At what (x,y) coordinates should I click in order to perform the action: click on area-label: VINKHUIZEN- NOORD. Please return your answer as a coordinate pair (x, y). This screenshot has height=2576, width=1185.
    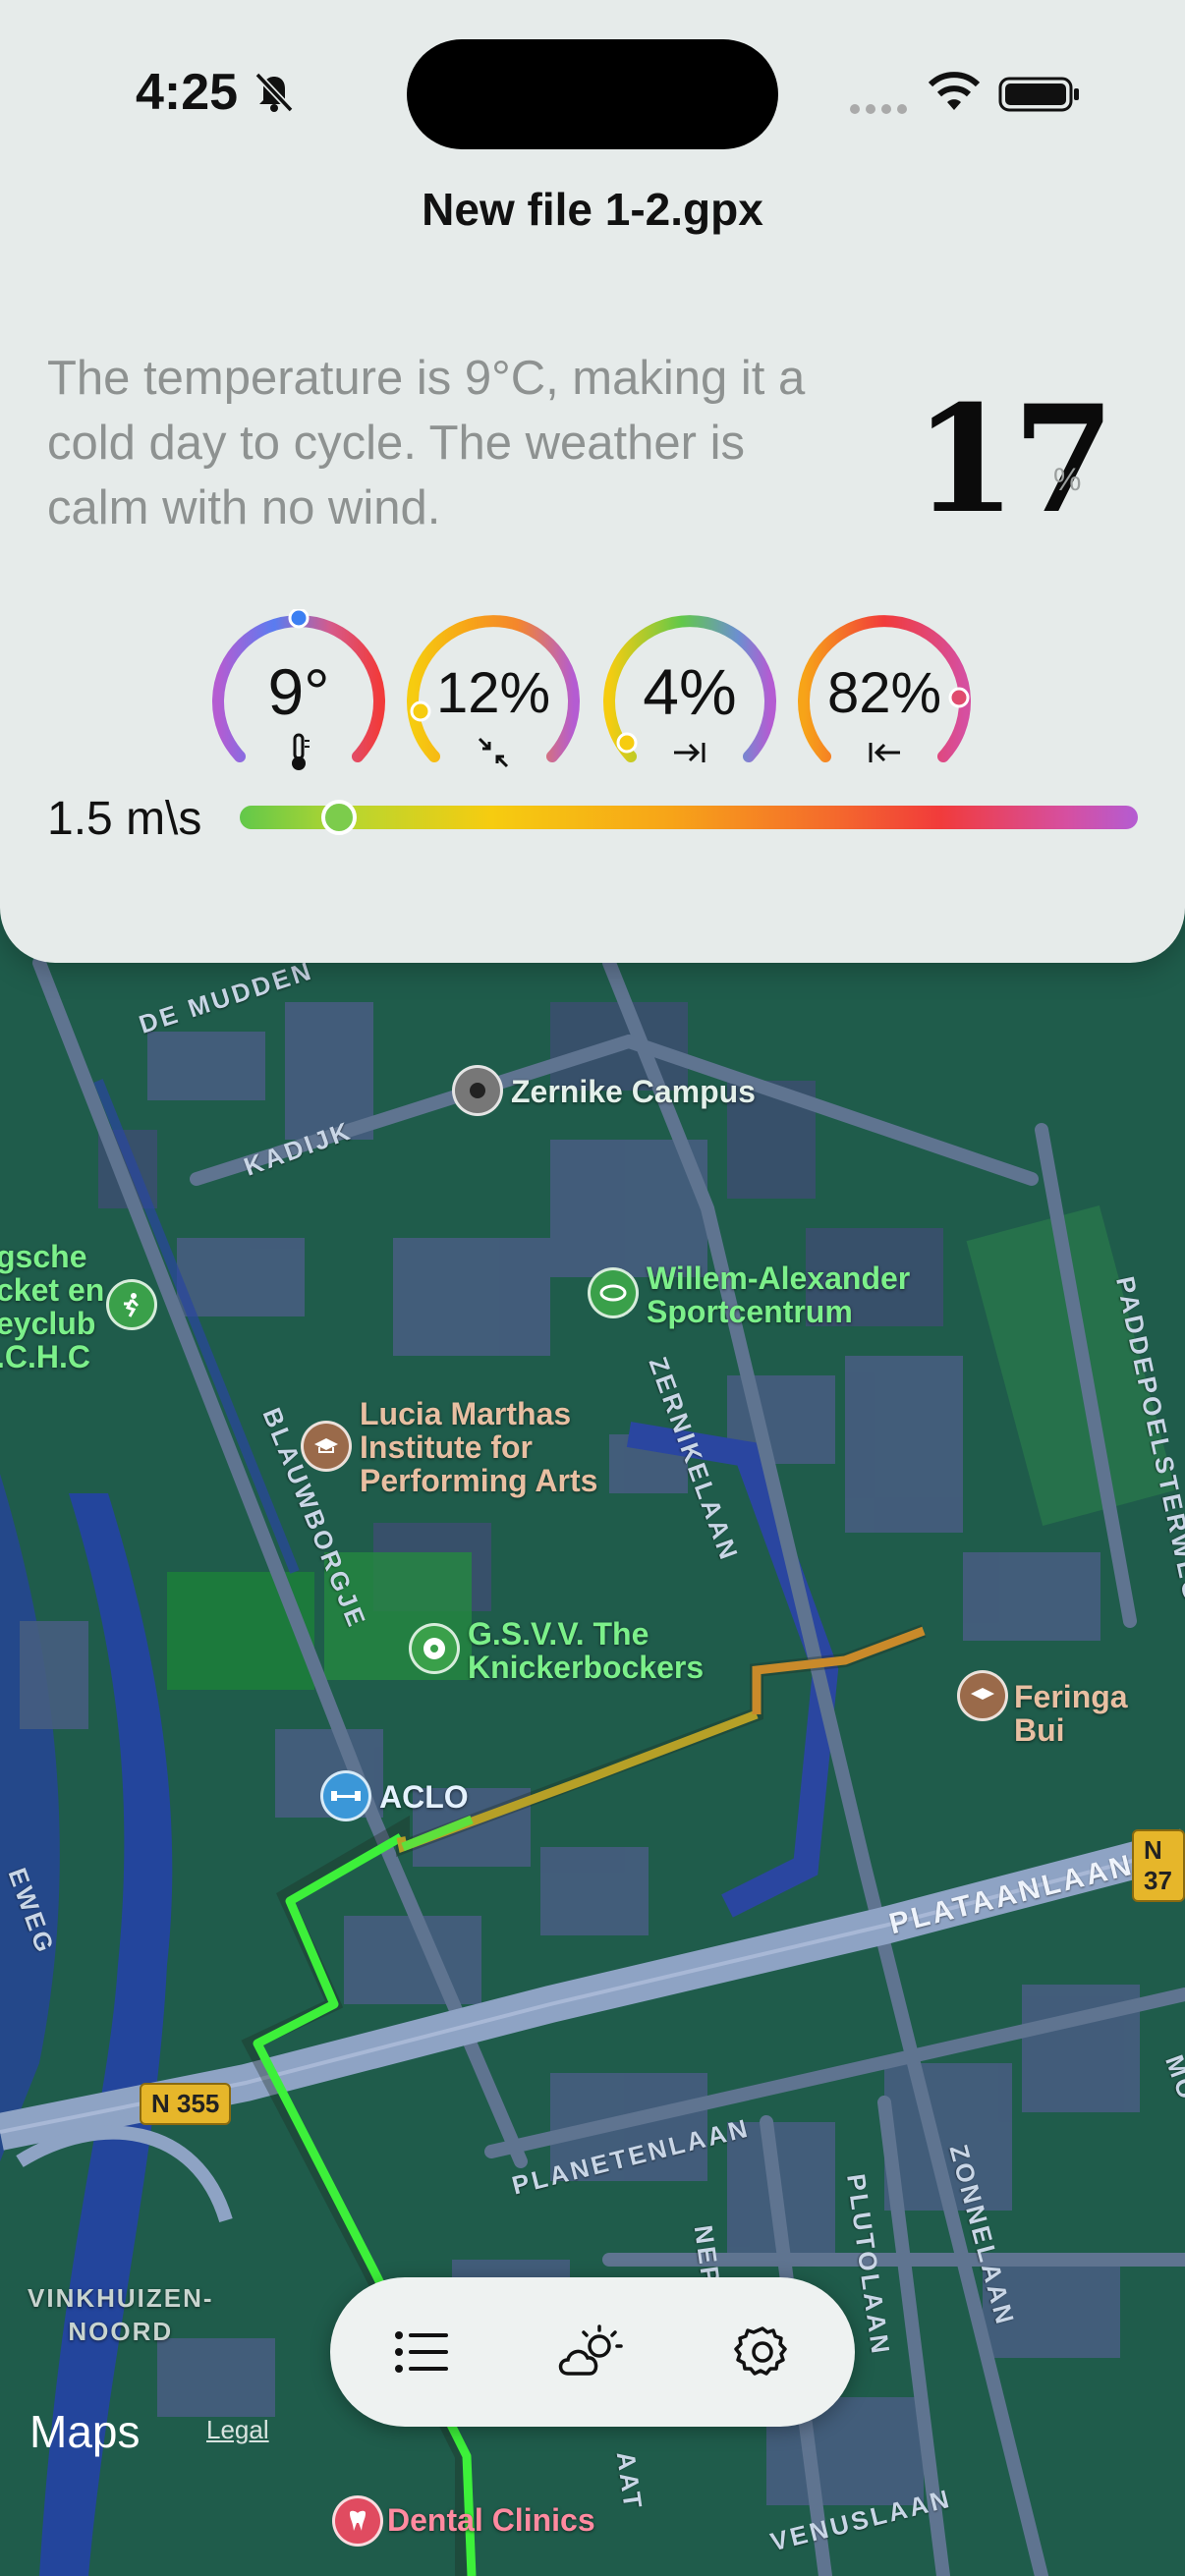
    Looking at the image, I should click on (121, 2314).